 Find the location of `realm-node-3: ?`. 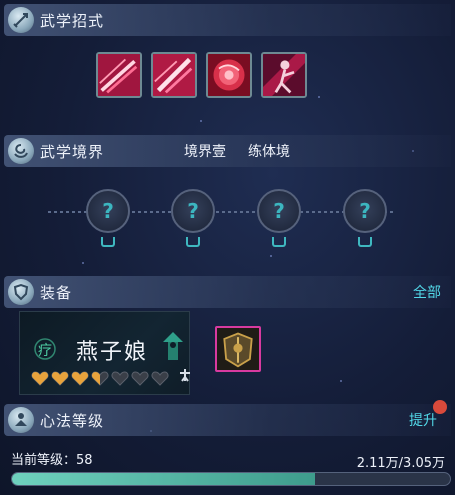

realm-node-3: ? is located at coordinates (279, 211).